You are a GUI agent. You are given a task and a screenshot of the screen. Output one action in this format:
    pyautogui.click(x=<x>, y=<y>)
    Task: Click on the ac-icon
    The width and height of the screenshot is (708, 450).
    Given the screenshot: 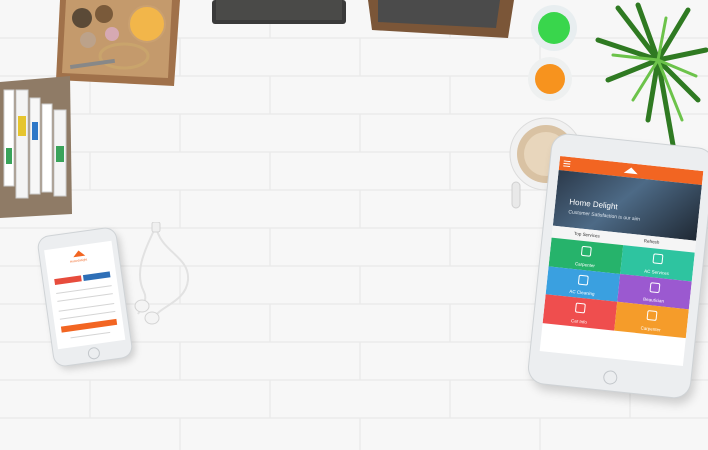 What is the action you would take?
    pyautogui.click(x=658, y=259)
    